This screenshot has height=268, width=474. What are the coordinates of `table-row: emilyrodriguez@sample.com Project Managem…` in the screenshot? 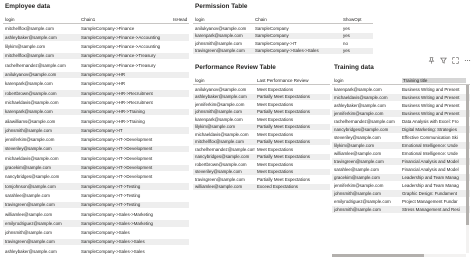 It's located at (401, 201).